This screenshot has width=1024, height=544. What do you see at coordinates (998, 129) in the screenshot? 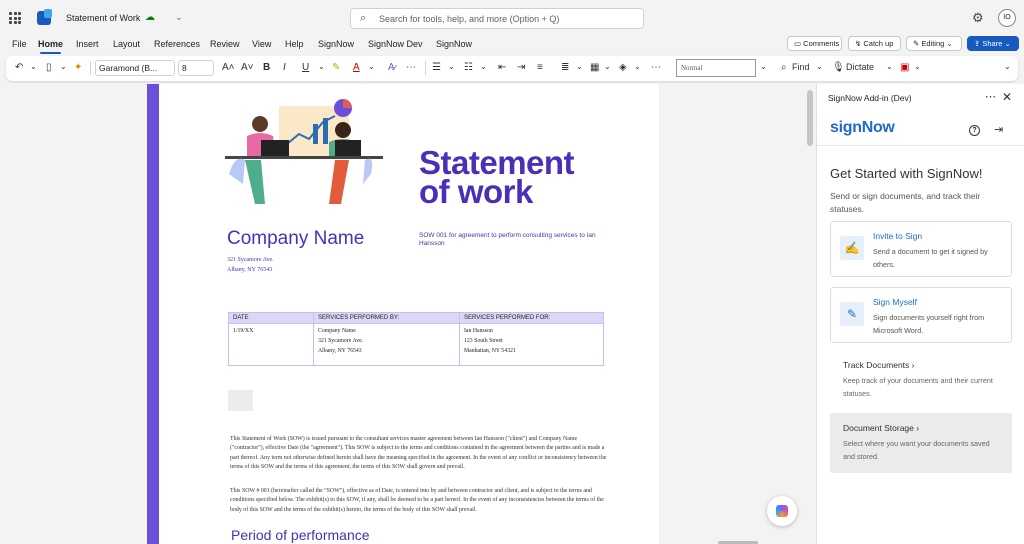
I see `sign-out-icon: ⇥` at bounding box center [998, 129].